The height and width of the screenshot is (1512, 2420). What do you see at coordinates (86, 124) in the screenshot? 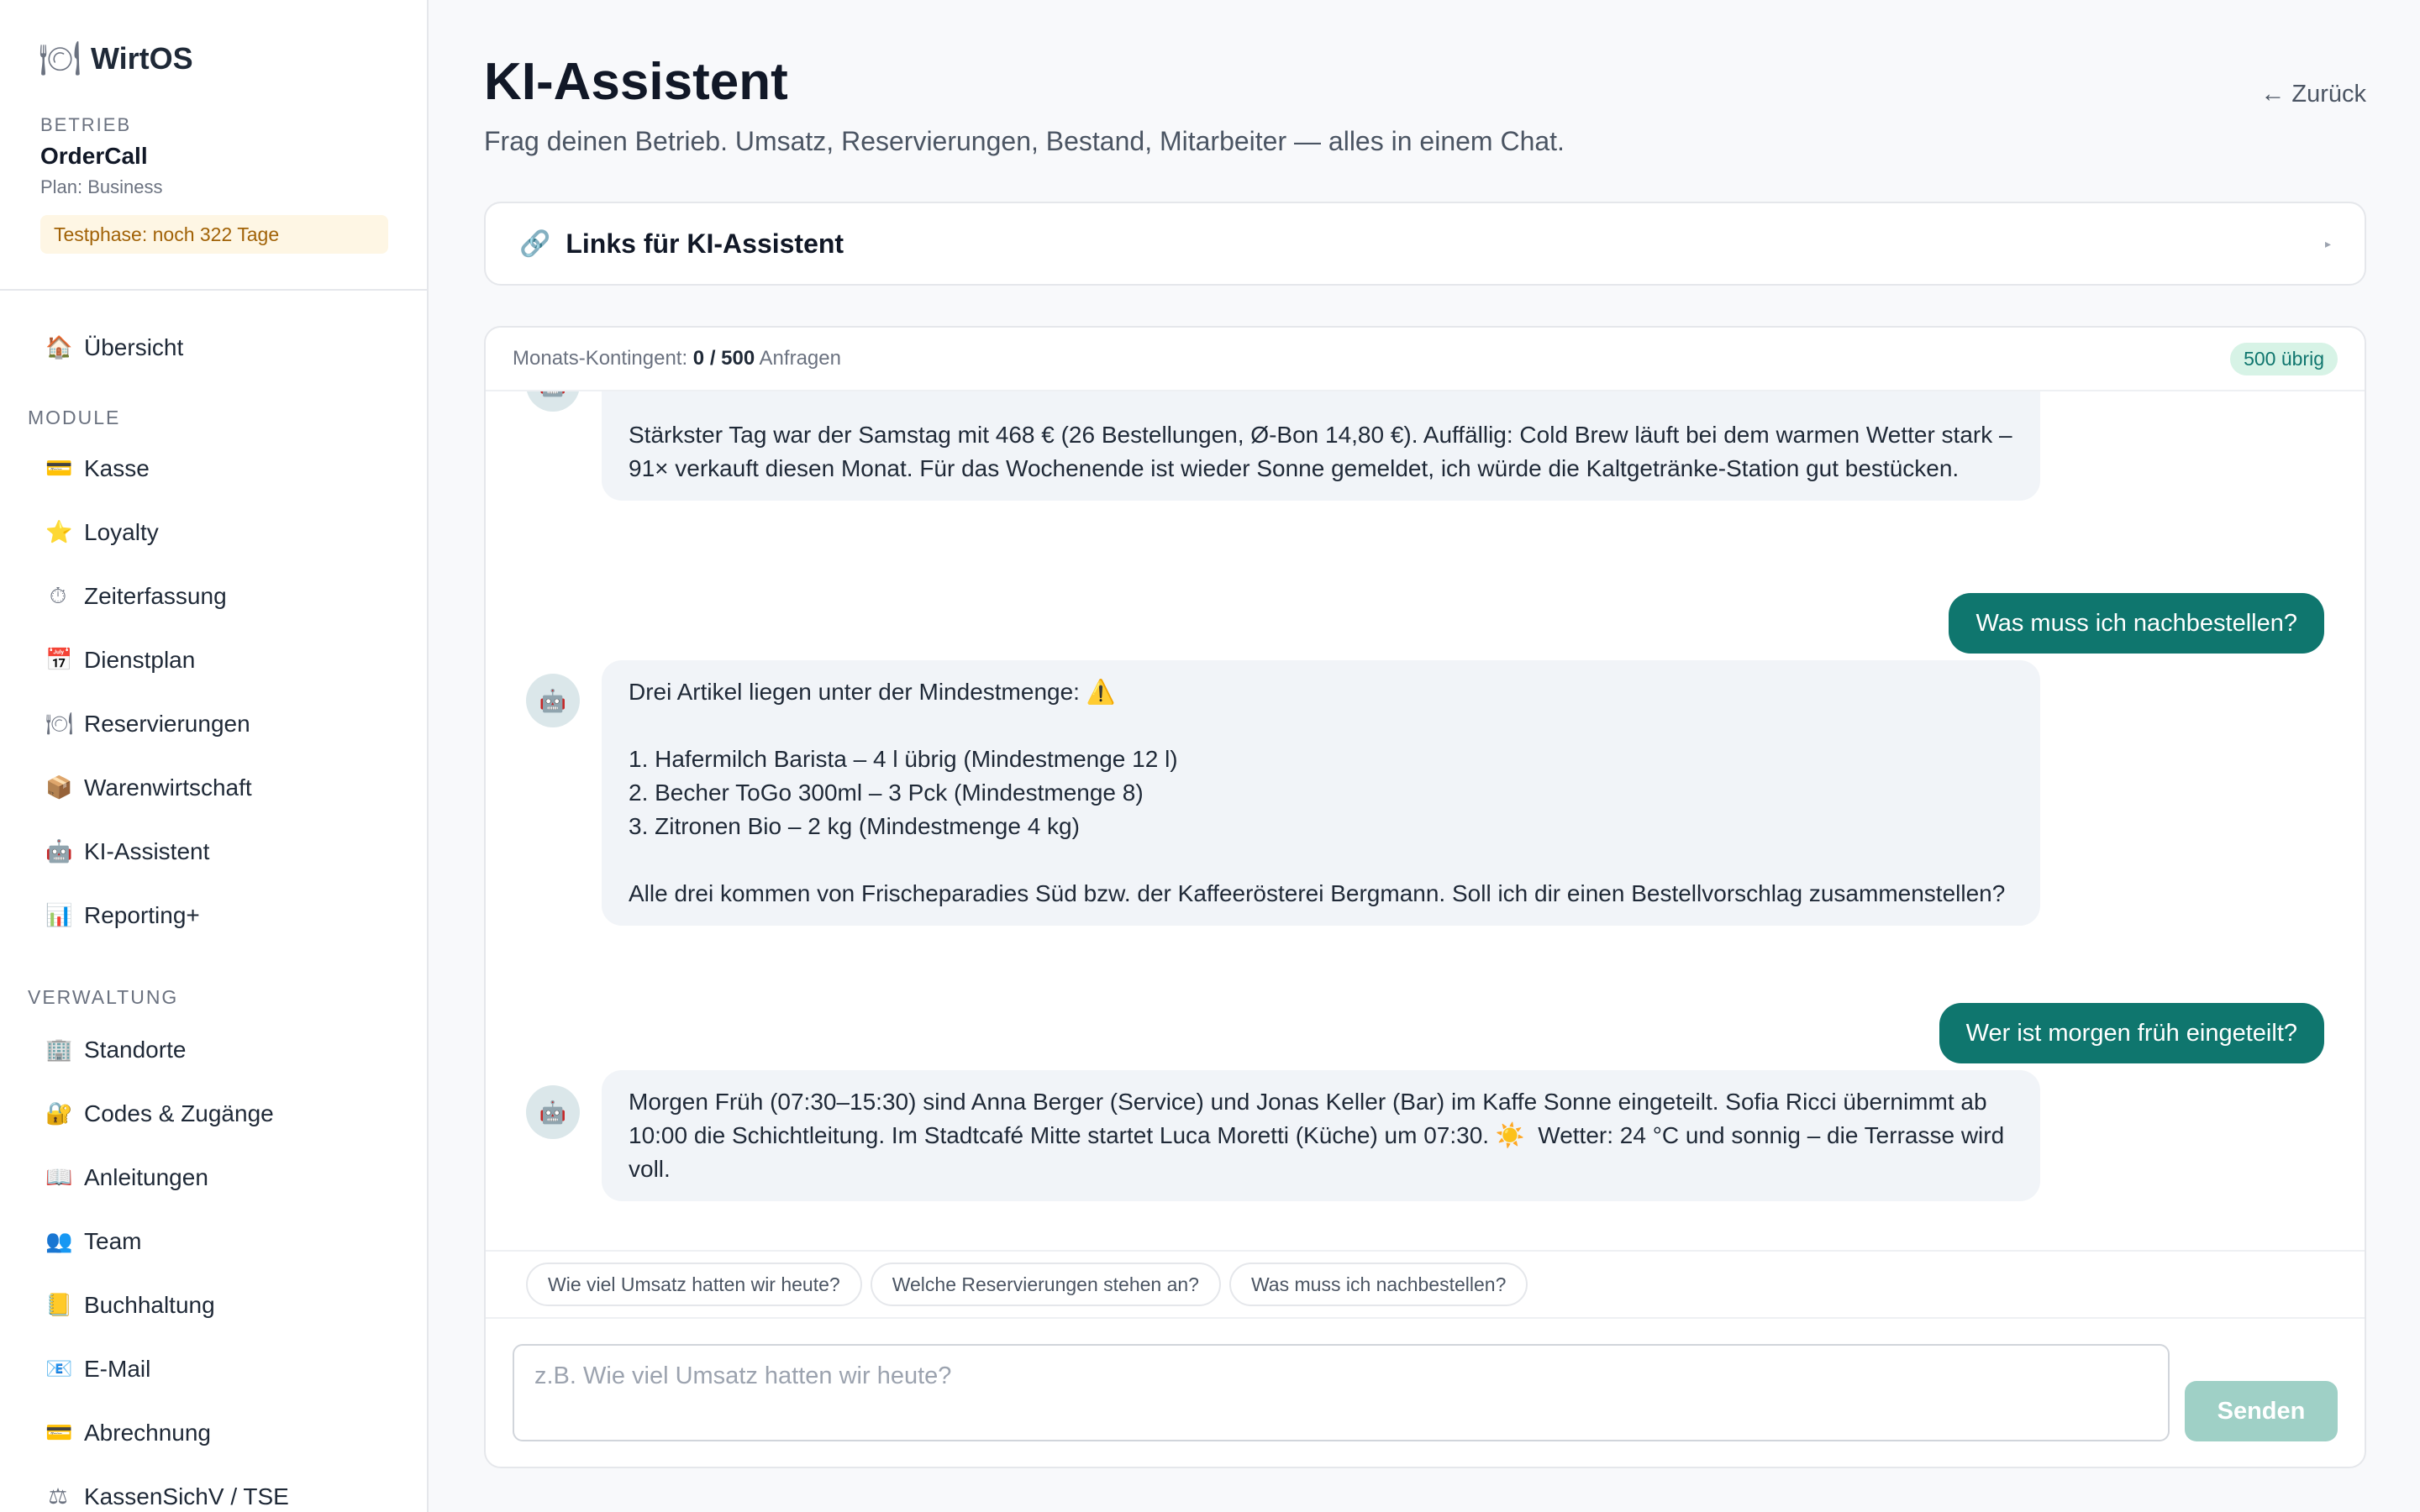
I see `business-label: Betrieb` at bounding box center [86, 124].